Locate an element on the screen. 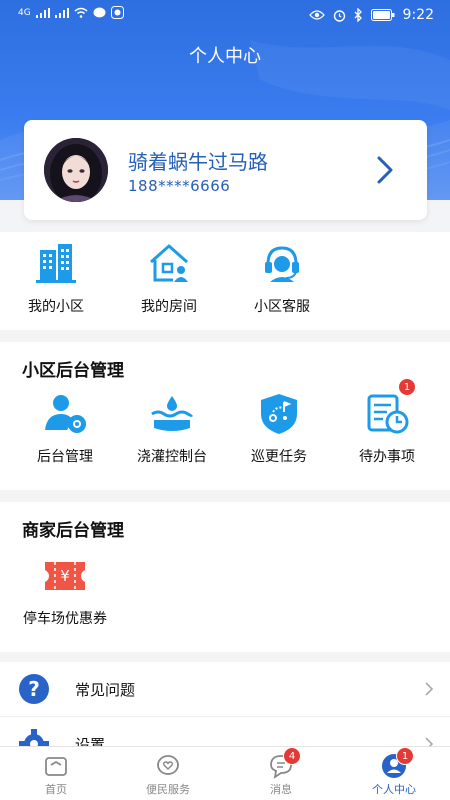  heart-chat-icon is located at coordinates (168, 766).